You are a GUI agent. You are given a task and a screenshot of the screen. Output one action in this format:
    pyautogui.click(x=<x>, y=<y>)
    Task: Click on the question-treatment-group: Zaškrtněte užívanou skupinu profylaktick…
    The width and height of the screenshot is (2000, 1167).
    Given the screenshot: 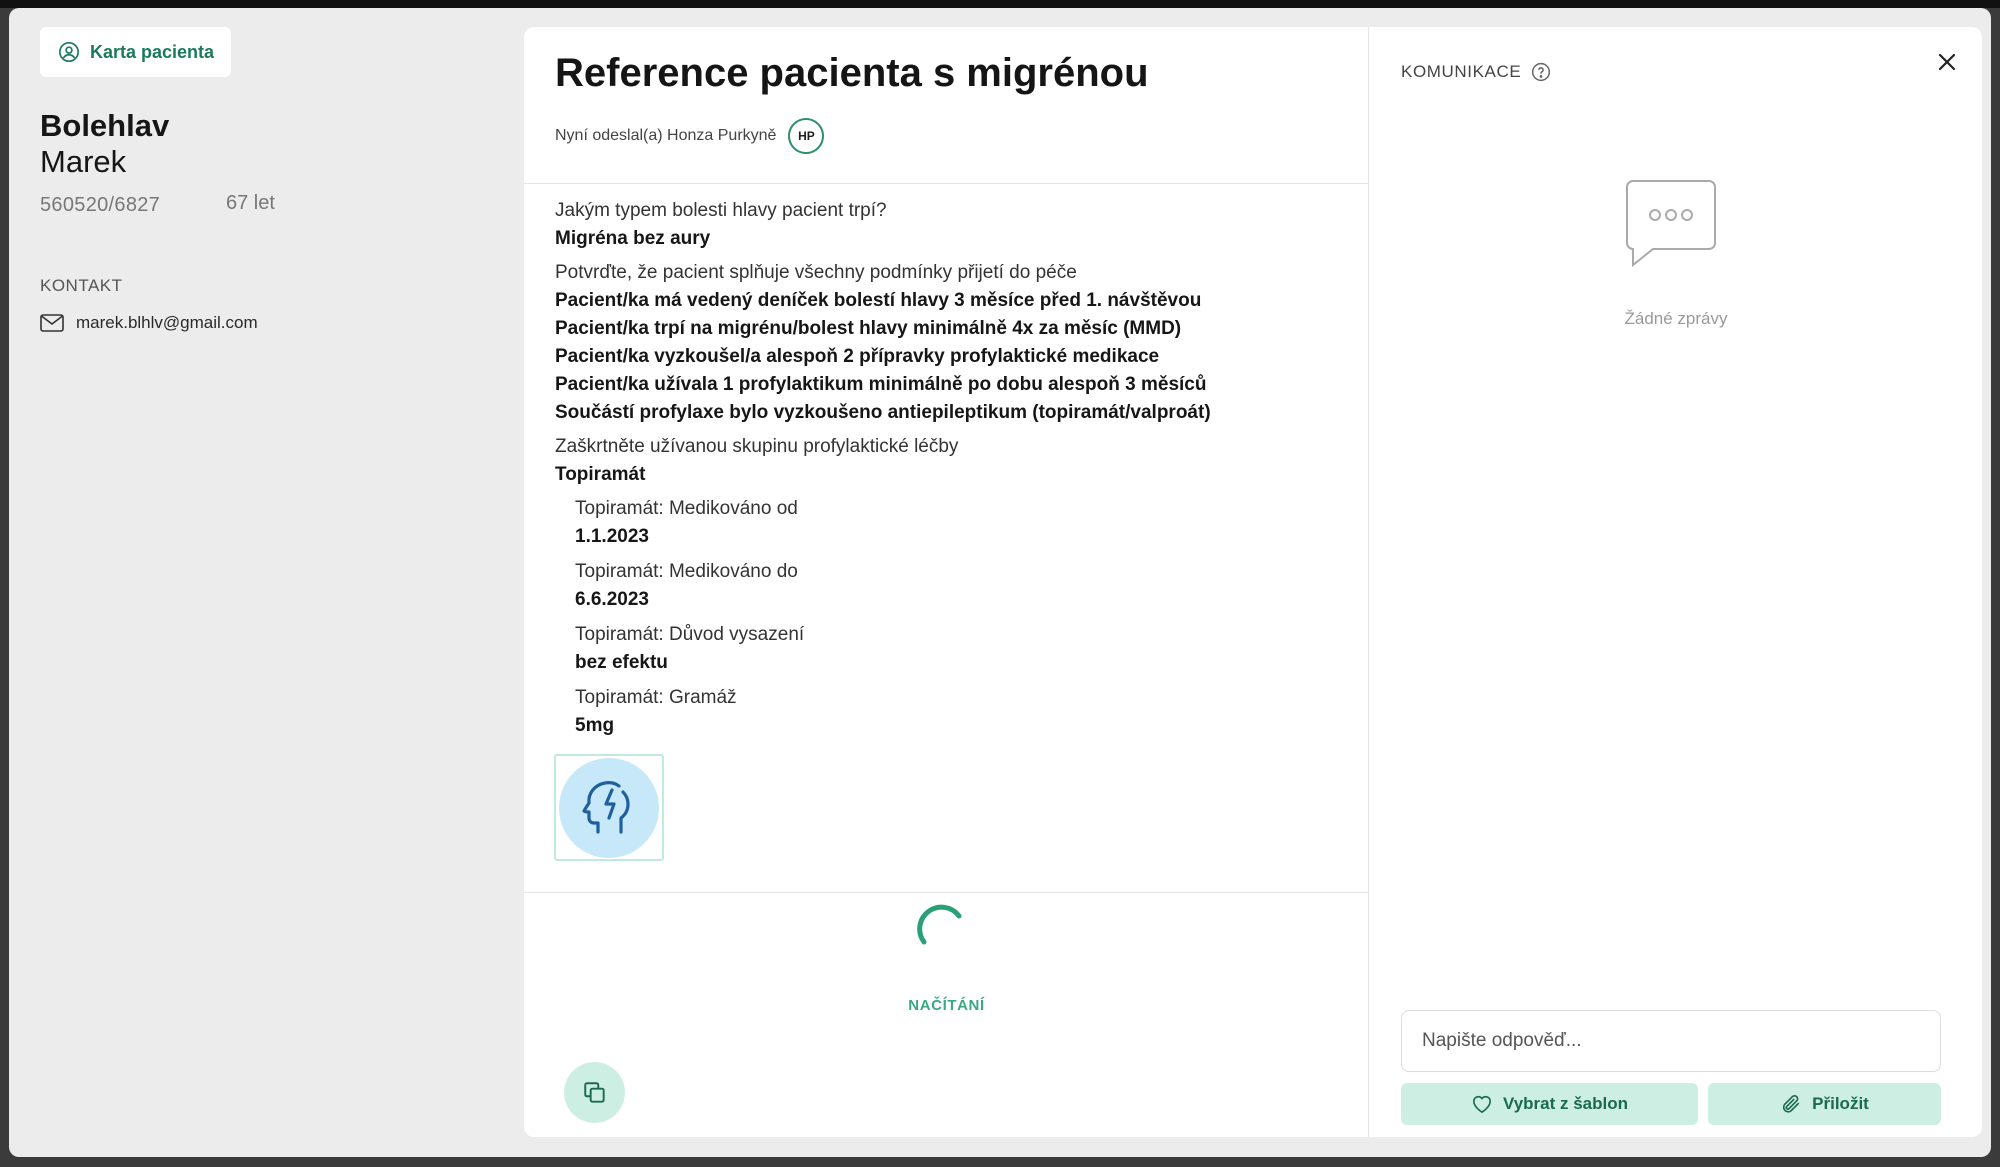 What is the action you would take?
    pyautogui.click(x=757, y=446)
    